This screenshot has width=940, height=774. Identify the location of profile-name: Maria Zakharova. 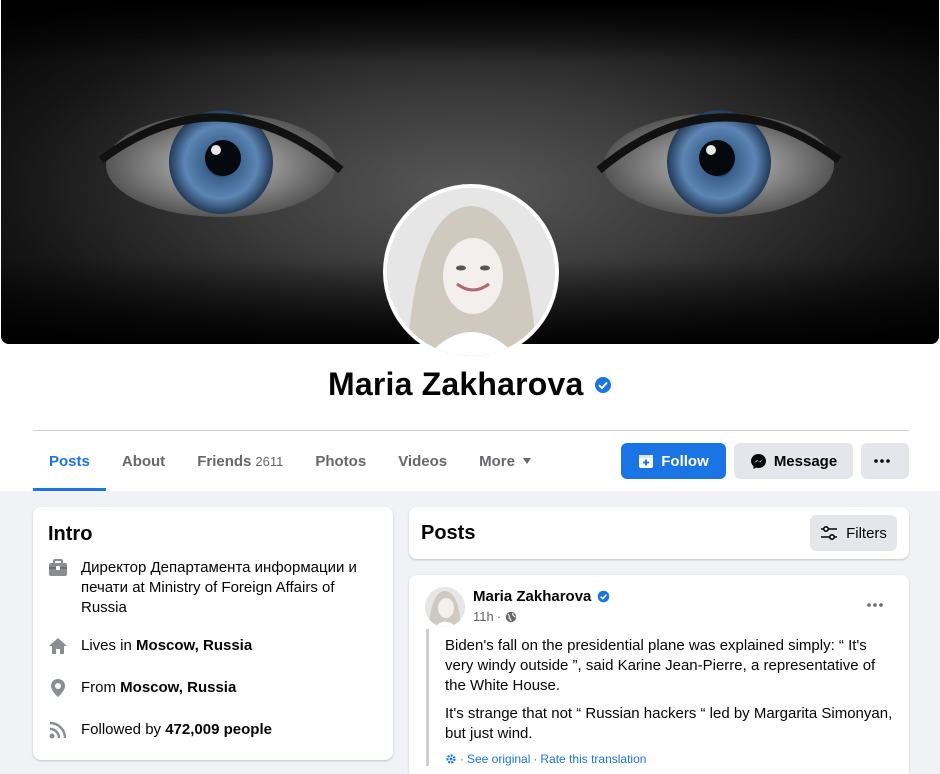
(455, 384).